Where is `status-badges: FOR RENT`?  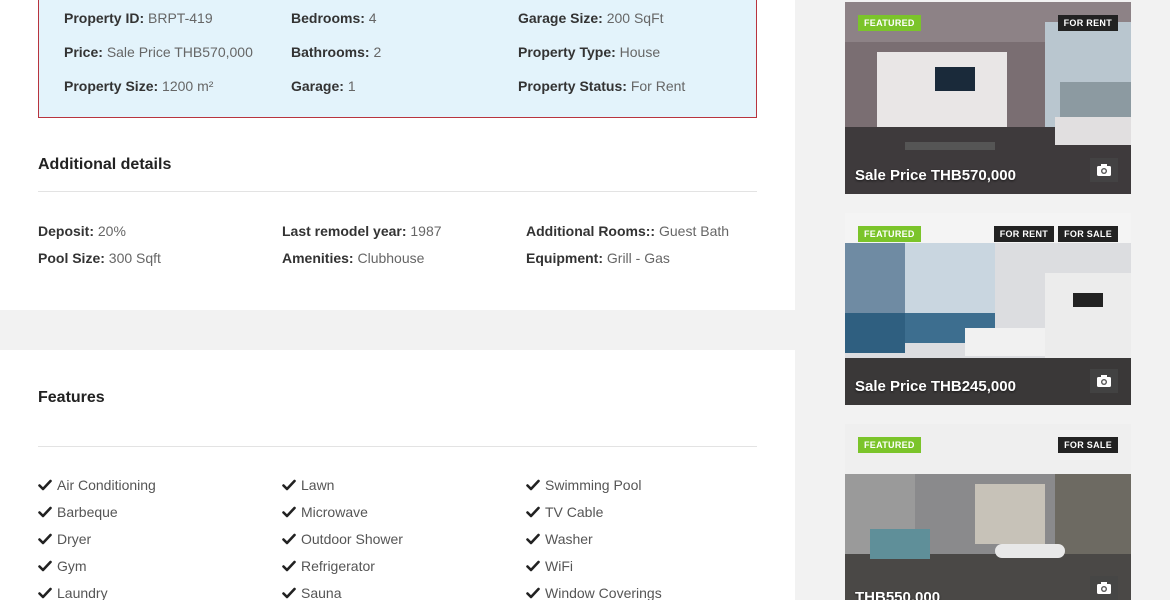
status-badges: FOR RENT is located at coordinates (1087, 23).